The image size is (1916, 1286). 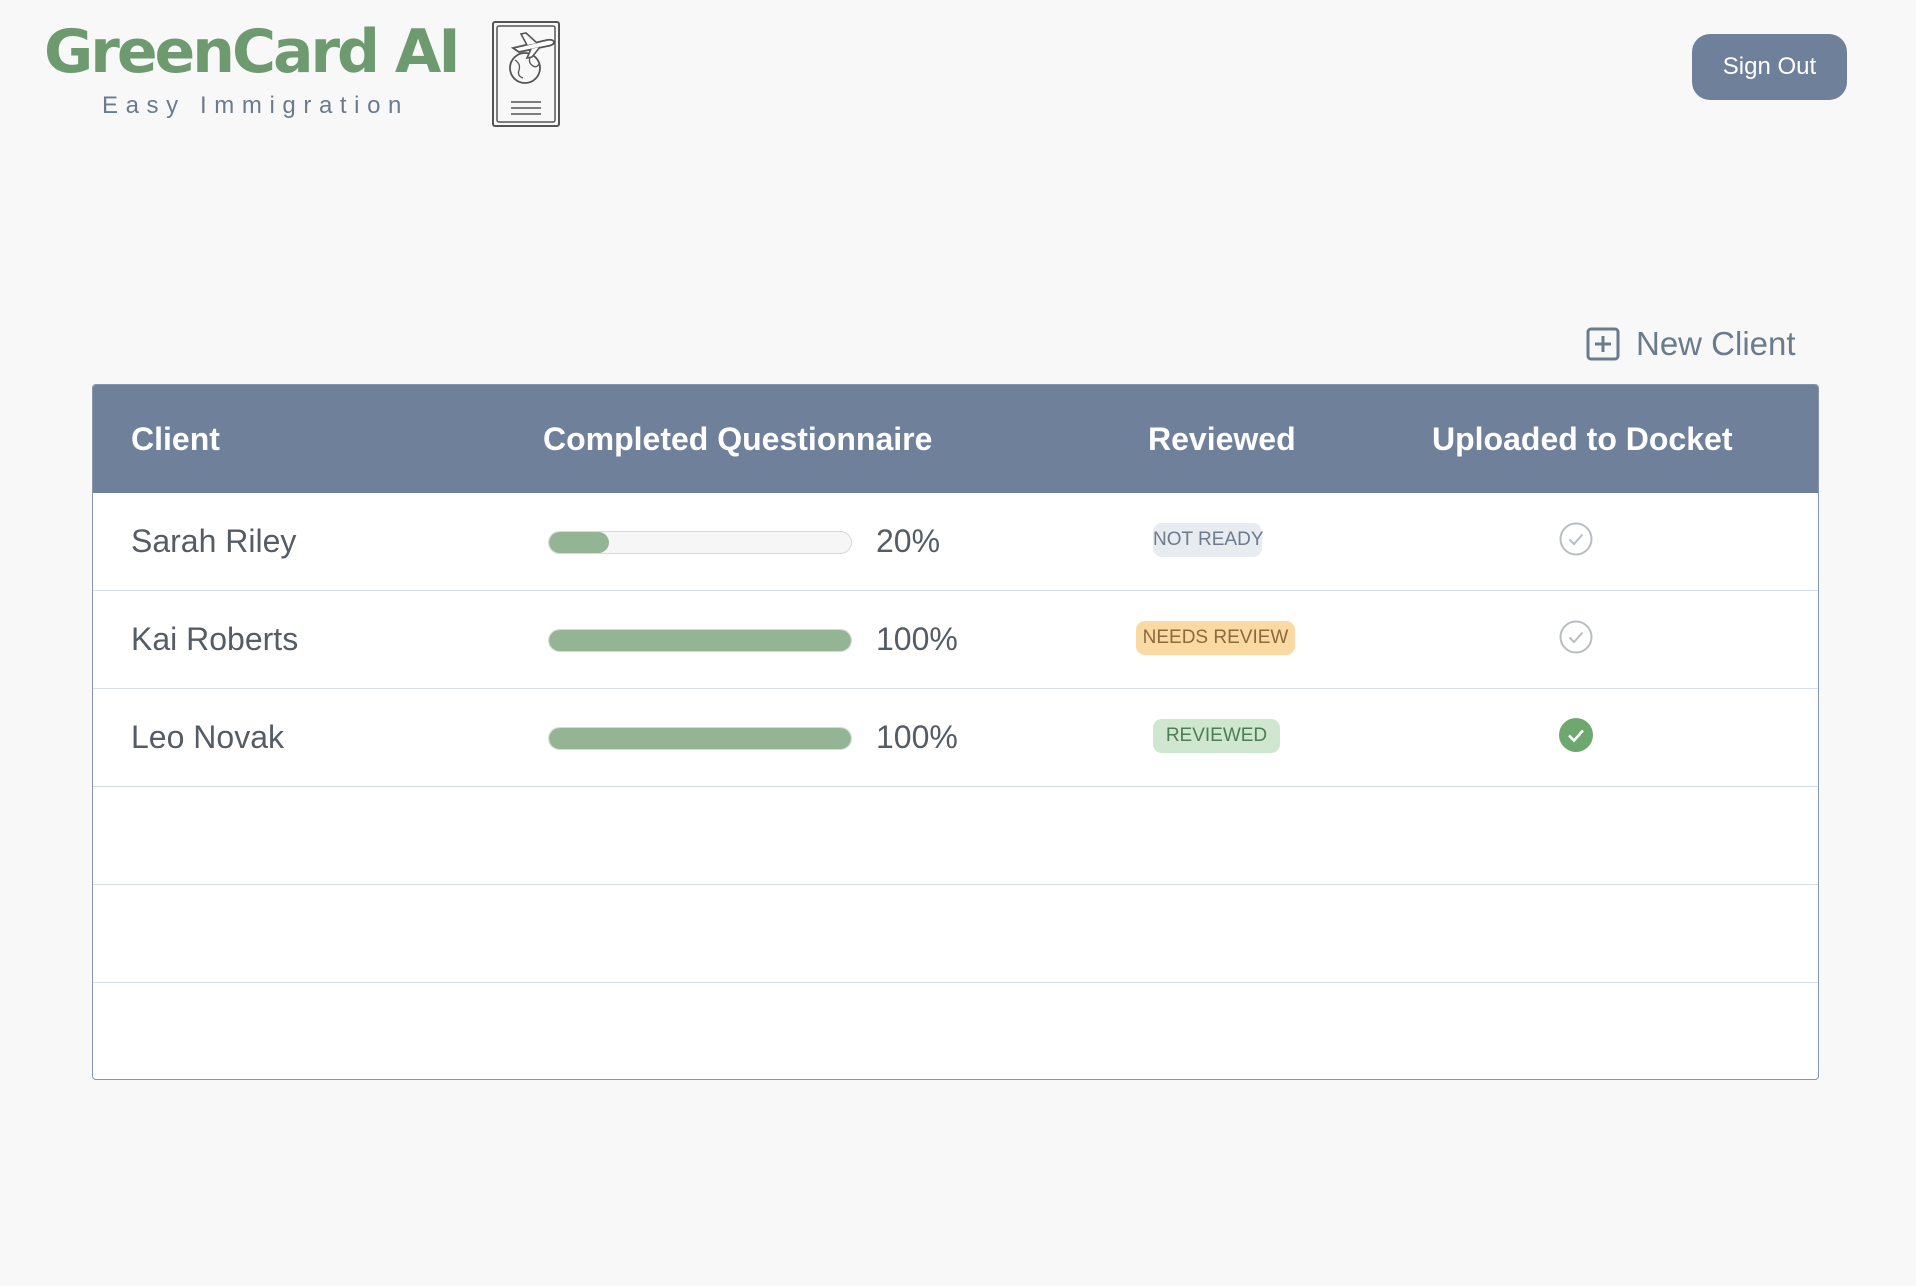 I want to click on table-row: Leo Novak 100% REVIEWED, so click(x=955, y=738).